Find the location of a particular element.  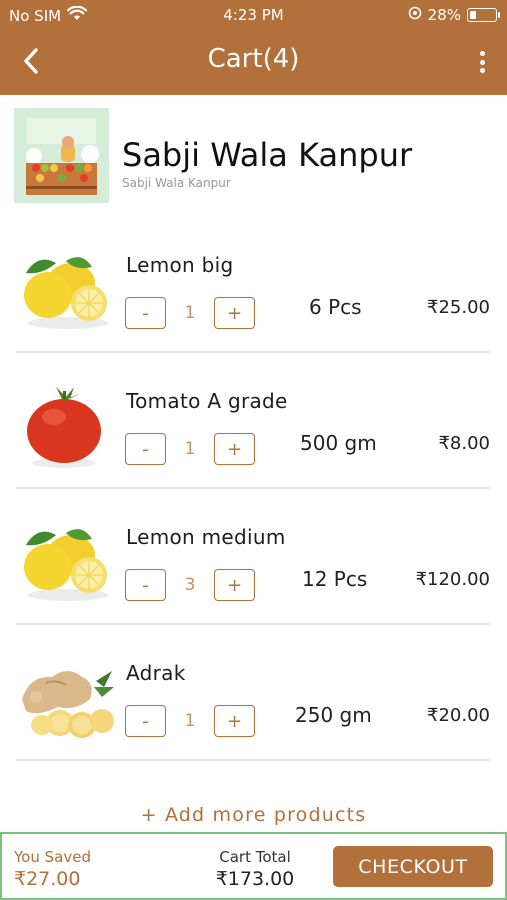

store-name: Sabji Wala Kanpur is located at coordinates (267, 155).